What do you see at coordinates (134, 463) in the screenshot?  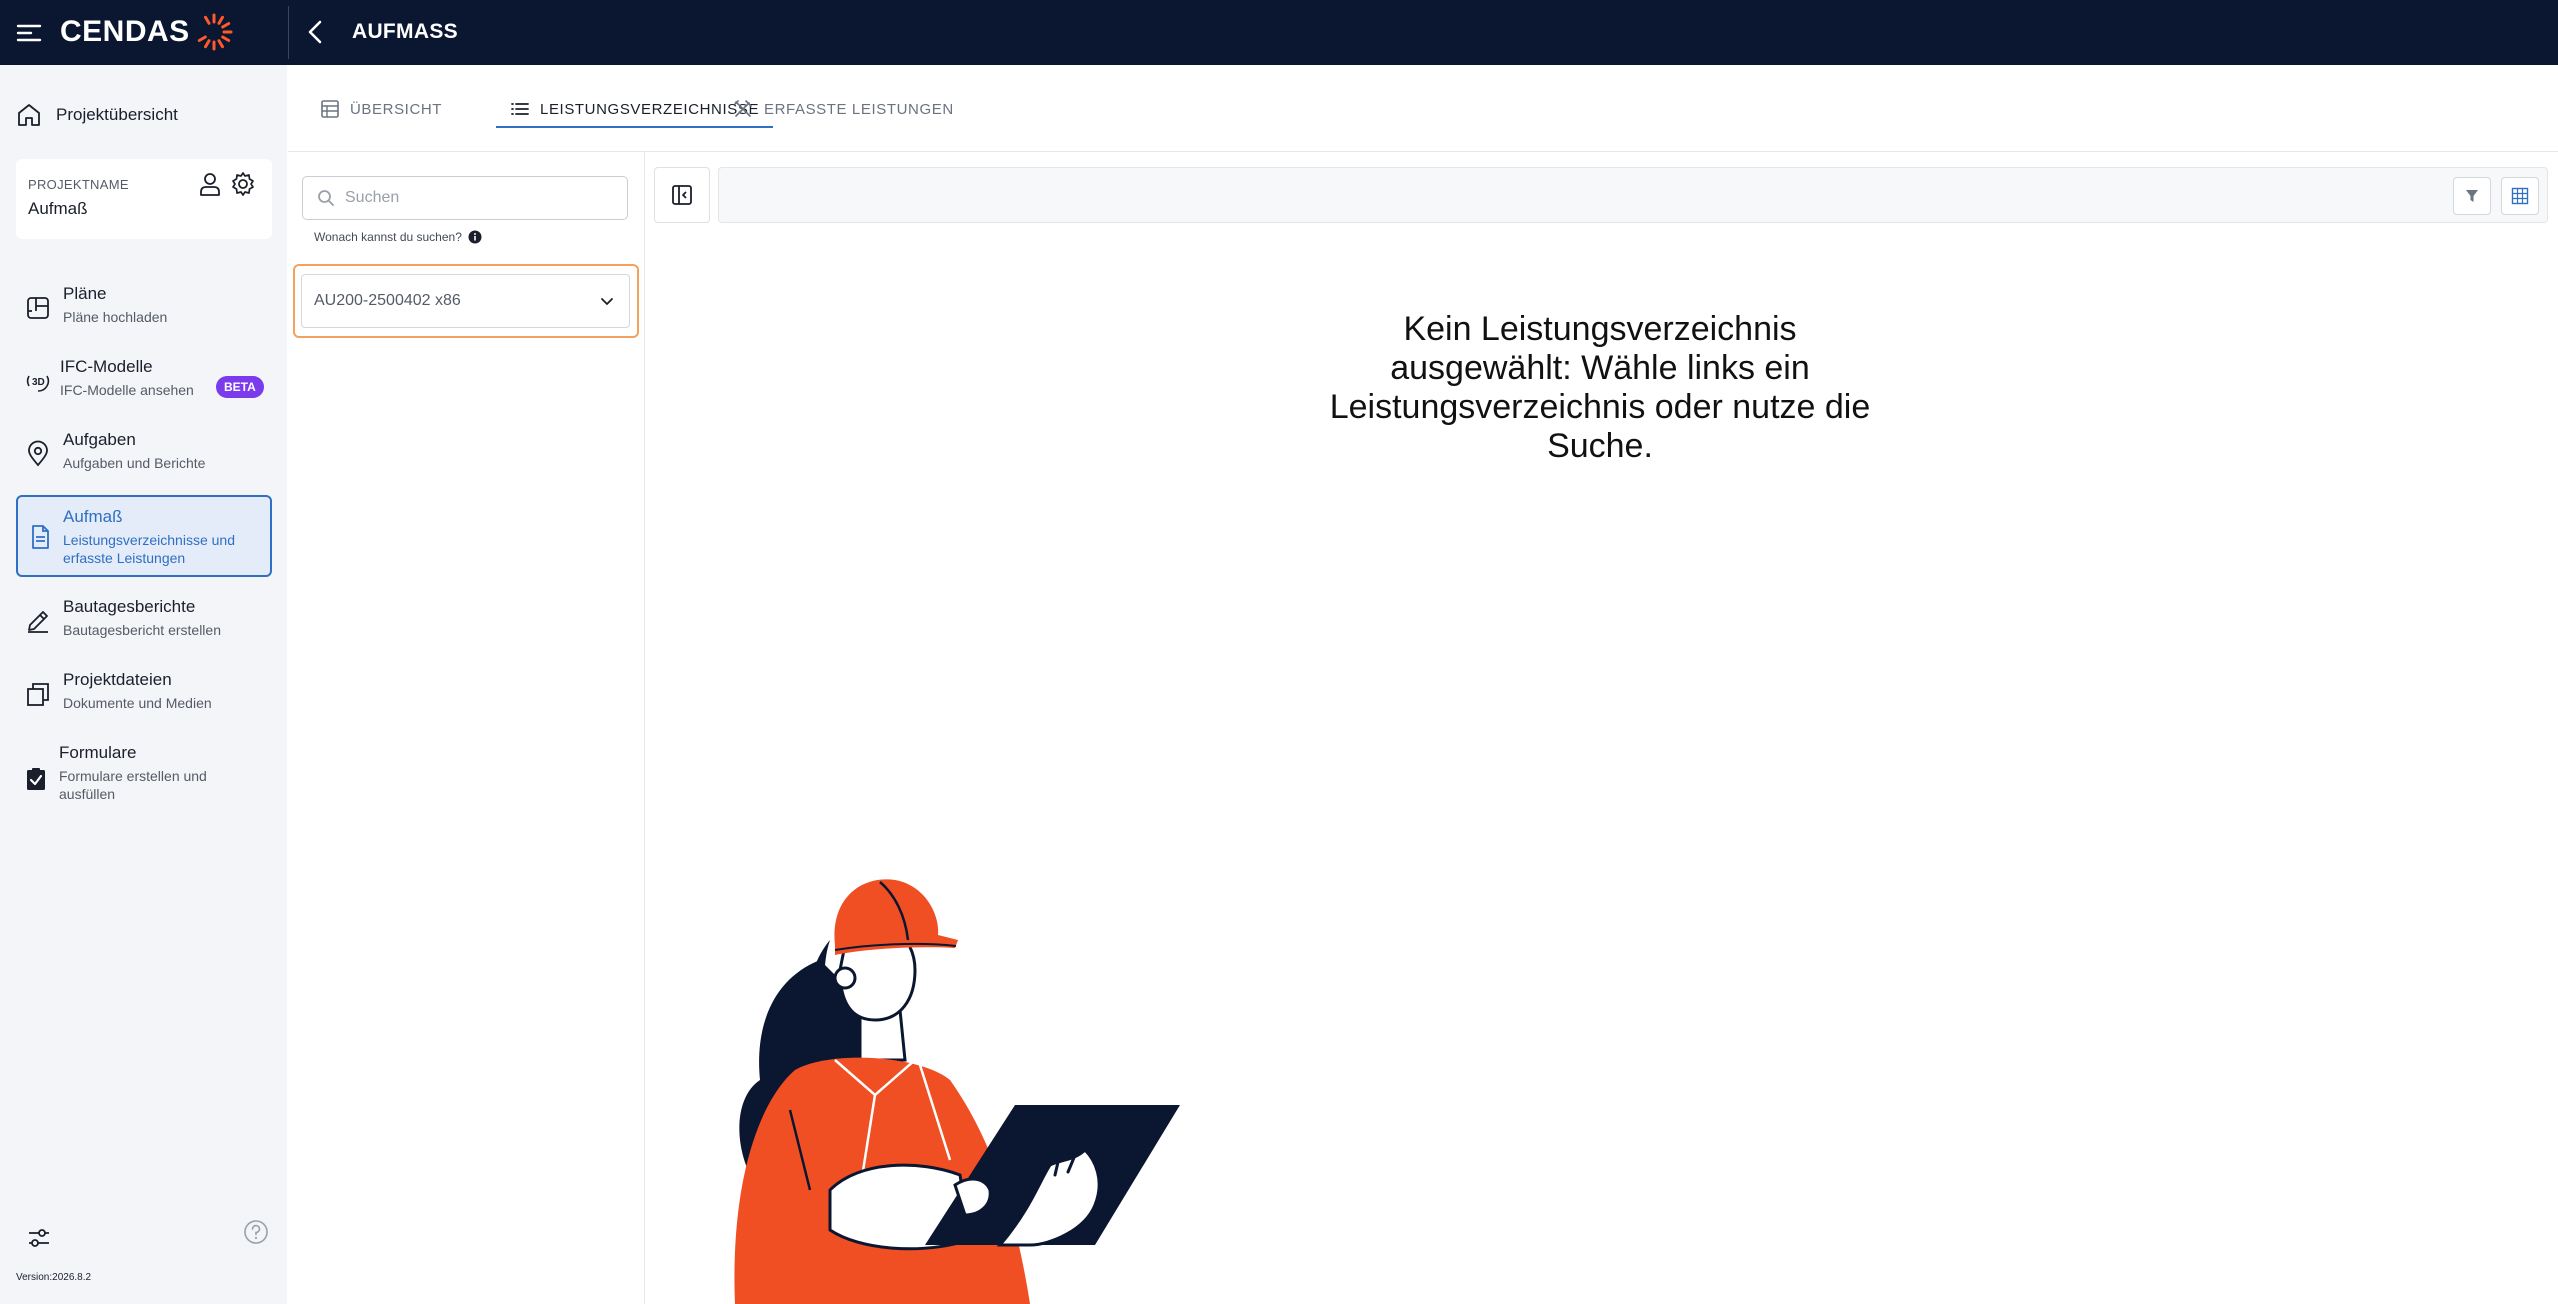 I see `sidebar-item-subtitle: Aufgaben und Berichte` at bounding box center [134, 463].